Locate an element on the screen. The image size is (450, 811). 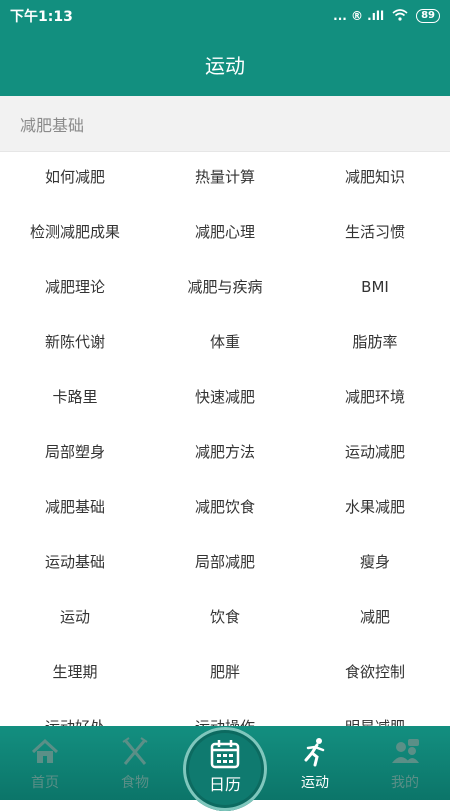
page-title: 运动 is located at coordinates (225, 65).